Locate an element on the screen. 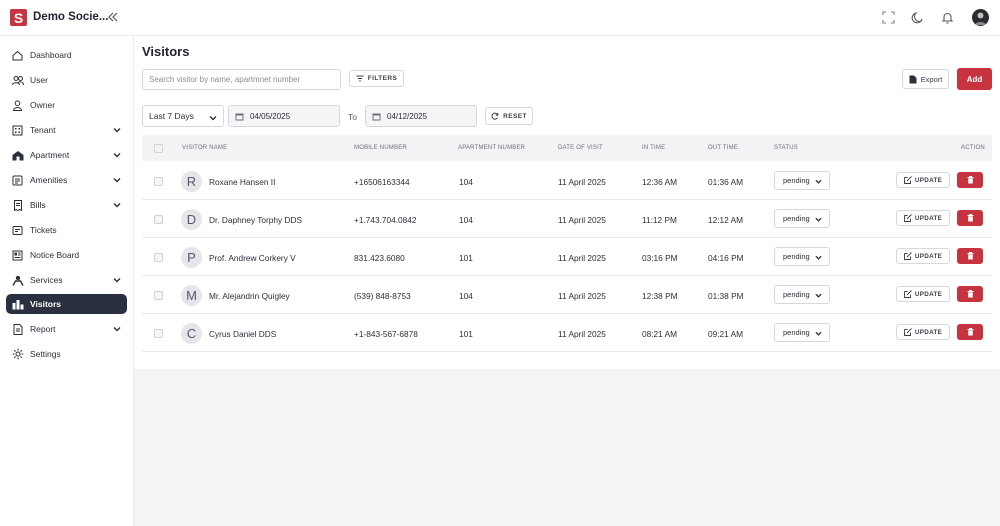 This screenshot has height=526, width=1000. sidebar-item-user: User is located at coordinates (66, 80).